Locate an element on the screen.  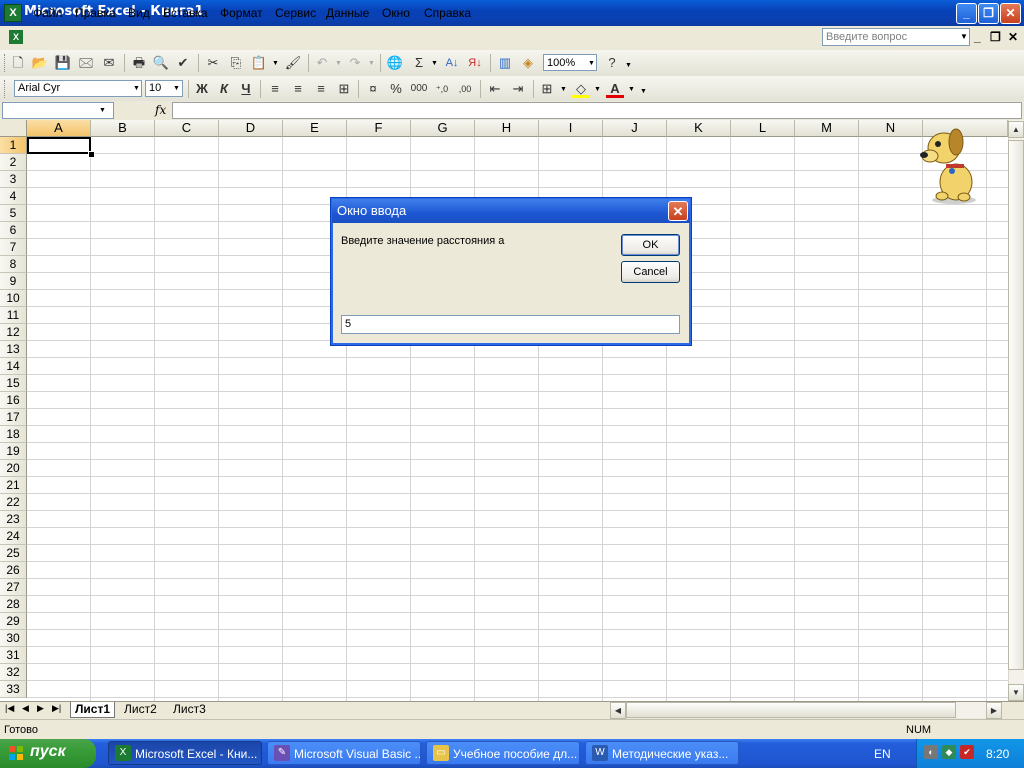
column-header-I: I is located at coordinates (571, 128).